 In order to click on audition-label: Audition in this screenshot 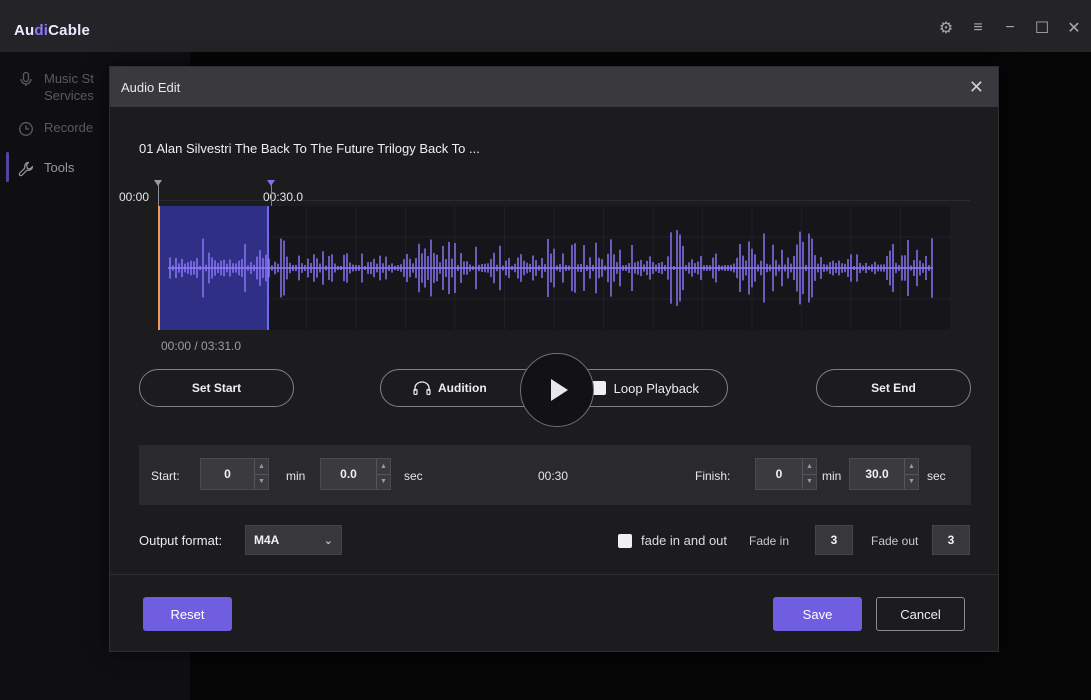, I will do `click(462, 388)`.